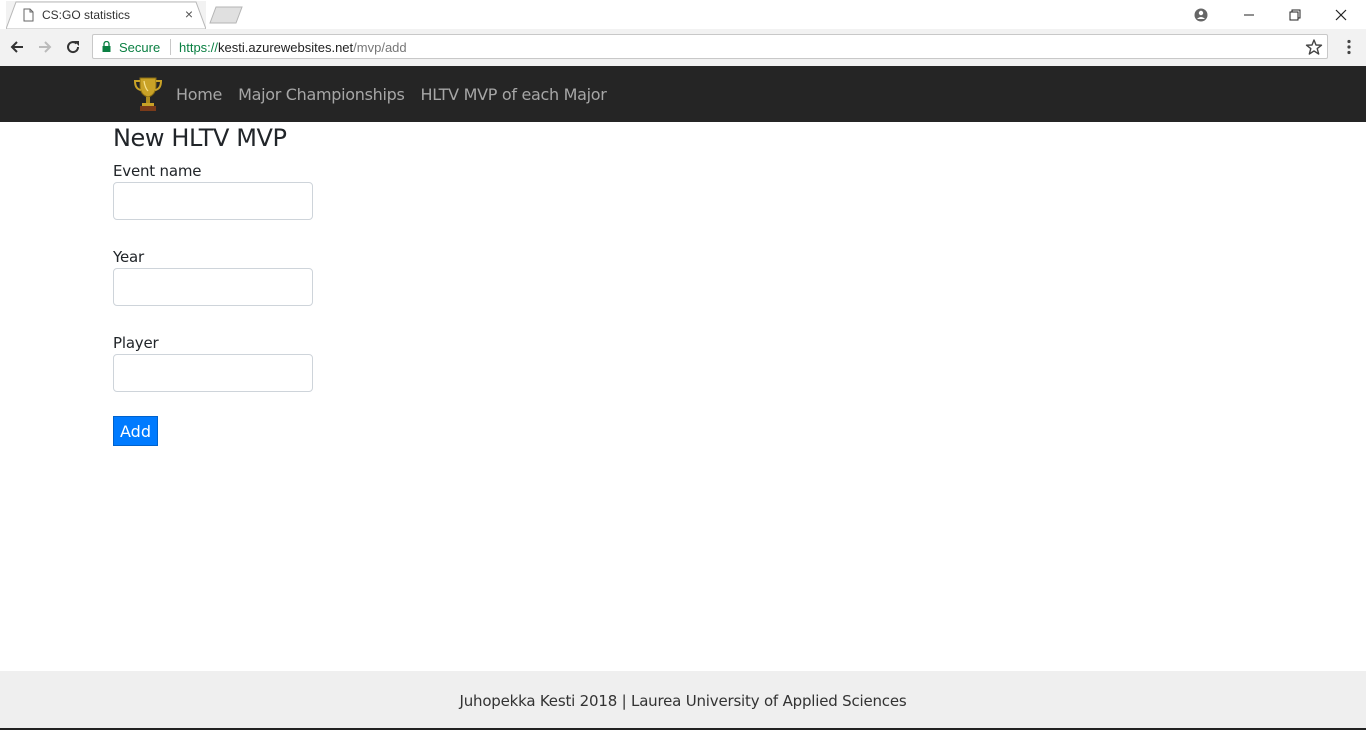  I want to click on page-icon, so click(28, 15).